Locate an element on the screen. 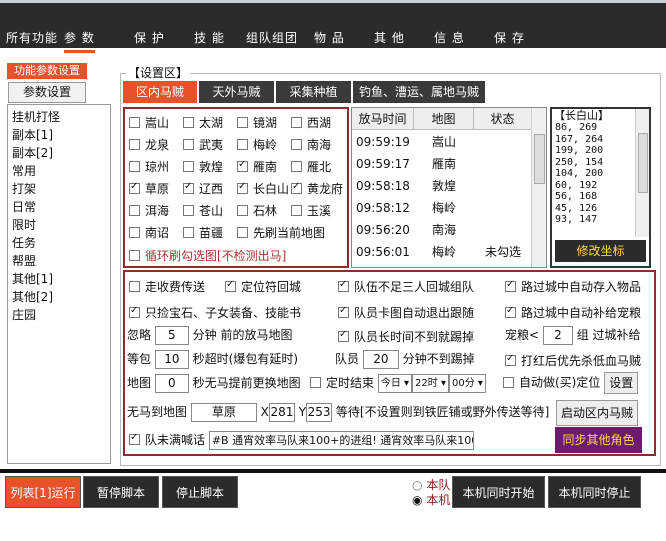  list-item: 常用 is located at coordinates (59, 171).